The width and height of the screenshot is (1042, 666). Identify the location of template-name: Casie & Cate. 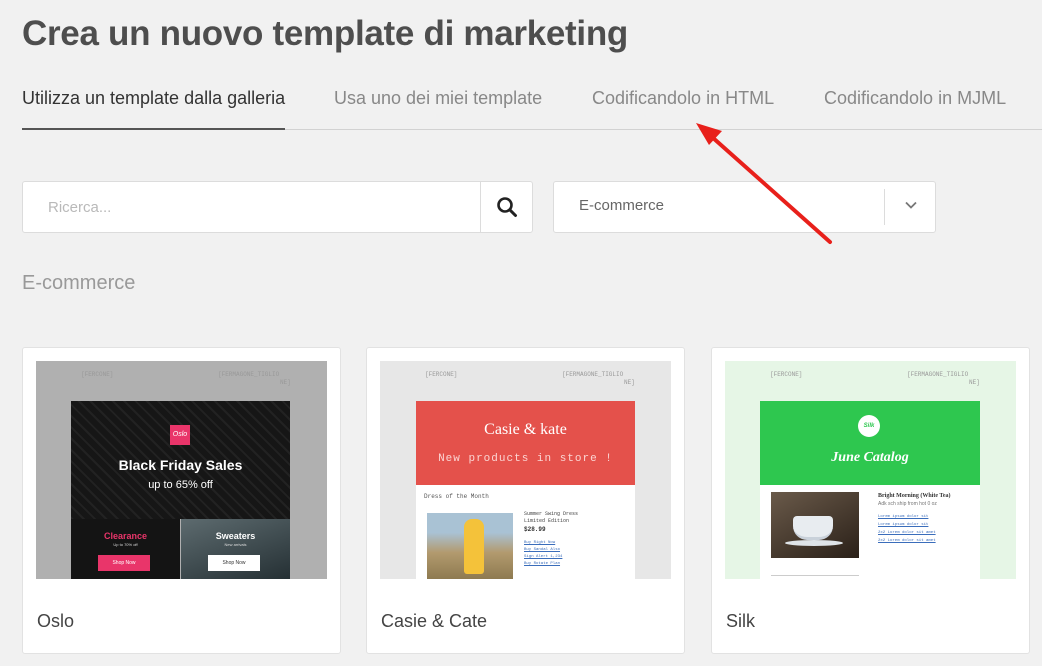
(434, 621).